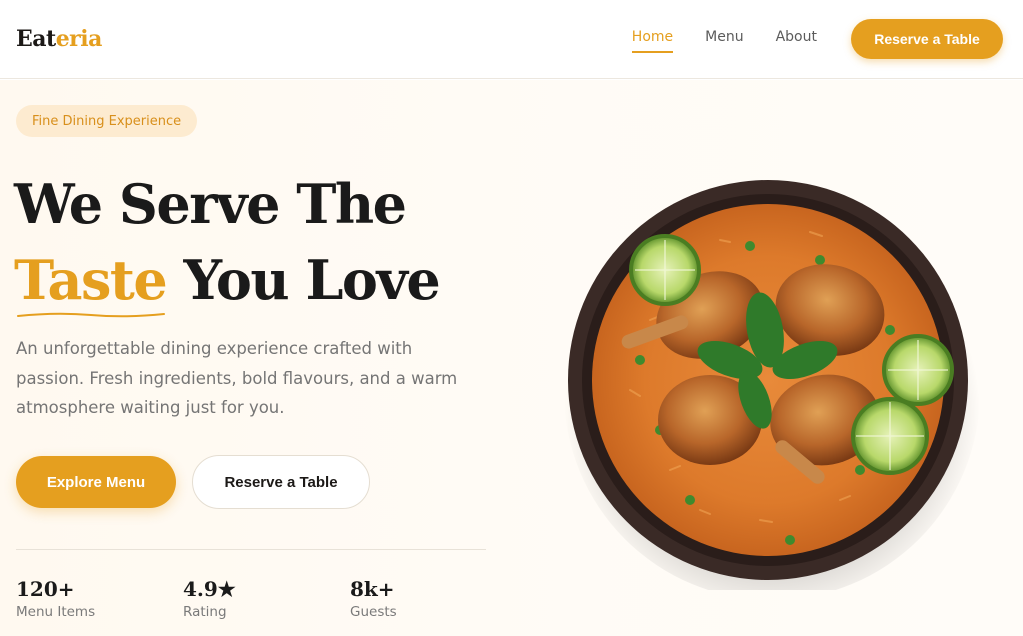  I want to click on stat-label: Rating, so click(205, 612).